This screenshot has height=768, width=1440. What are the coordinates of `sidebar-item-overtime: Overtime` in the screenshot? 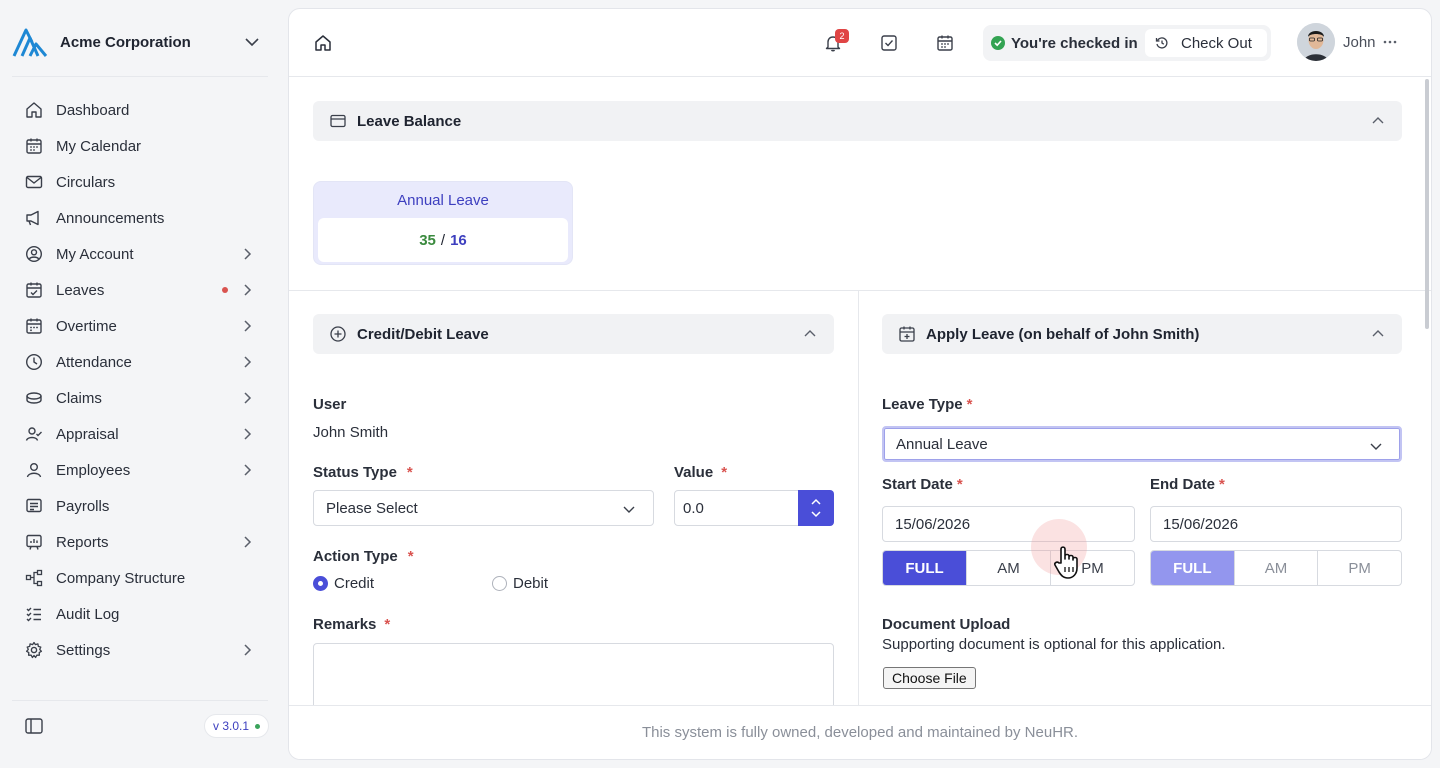 It's located at (140, 326).